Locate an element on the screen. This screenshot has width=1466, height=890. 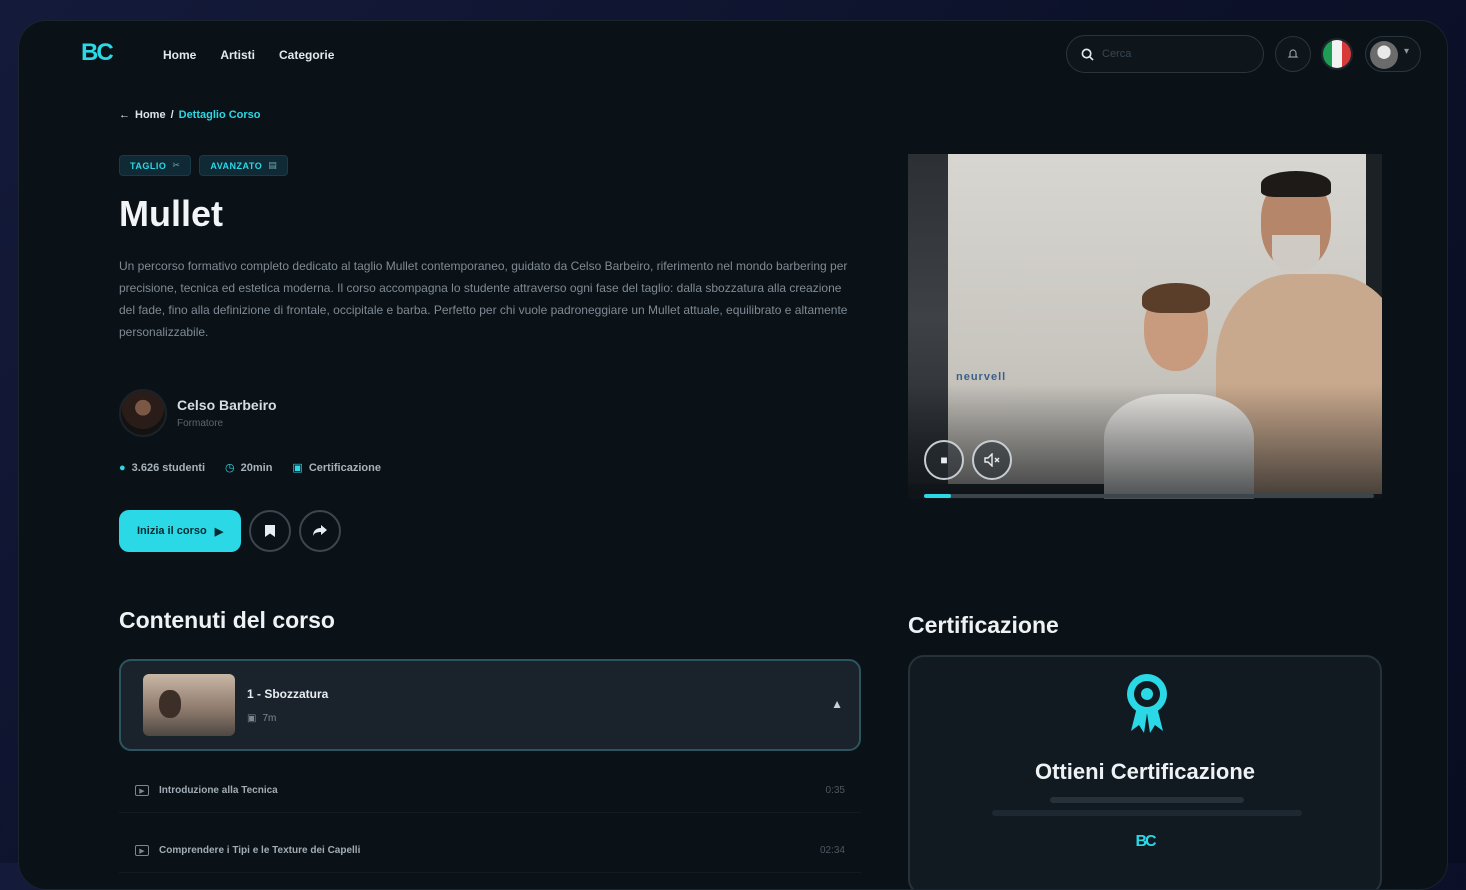
breadcrumb: ← Home / Dettaglio Corso is located at coordinates (190, 115).